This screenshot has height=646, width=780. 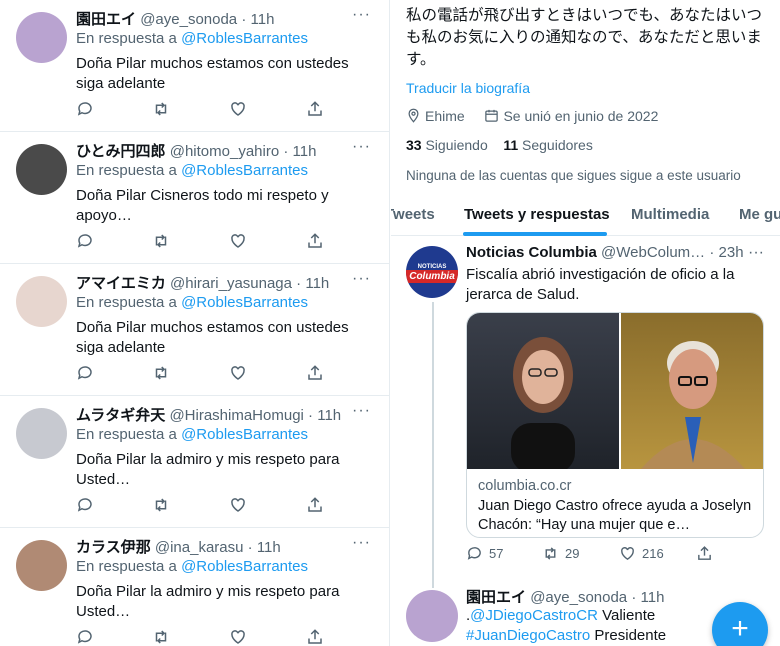 I want to click on share-button, so click(x=707, y=553).